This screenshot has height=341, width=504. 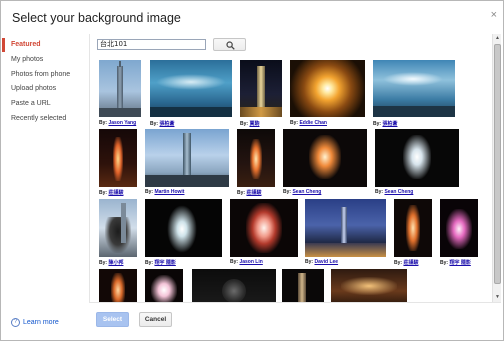 I want to click on dialog-title: Select your background image, so click(x=96, y=18).